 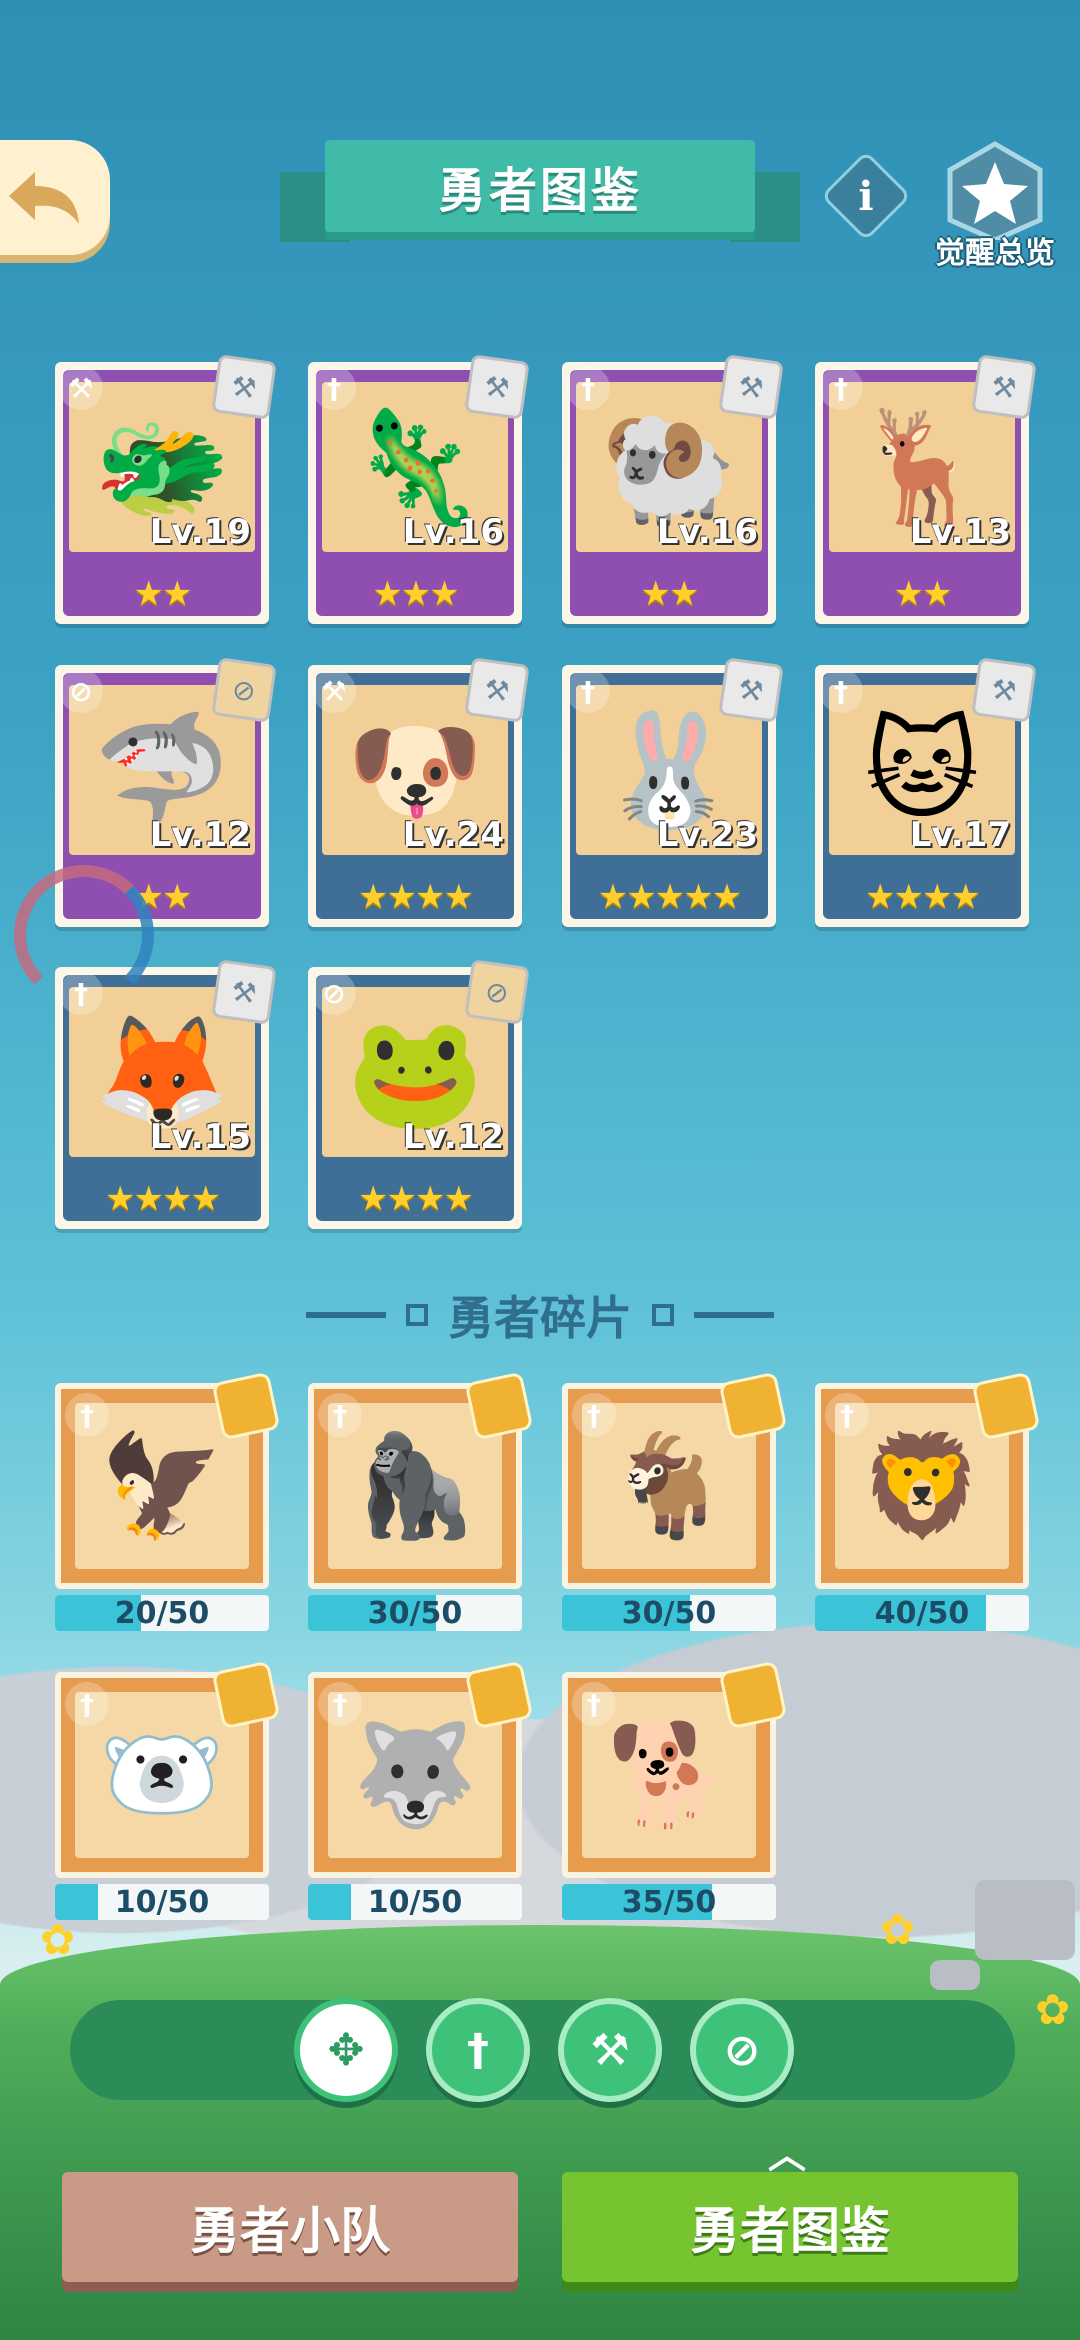 I want to click on tab-hero-team-label: 勇者小队, so click(x=290, y=2231).